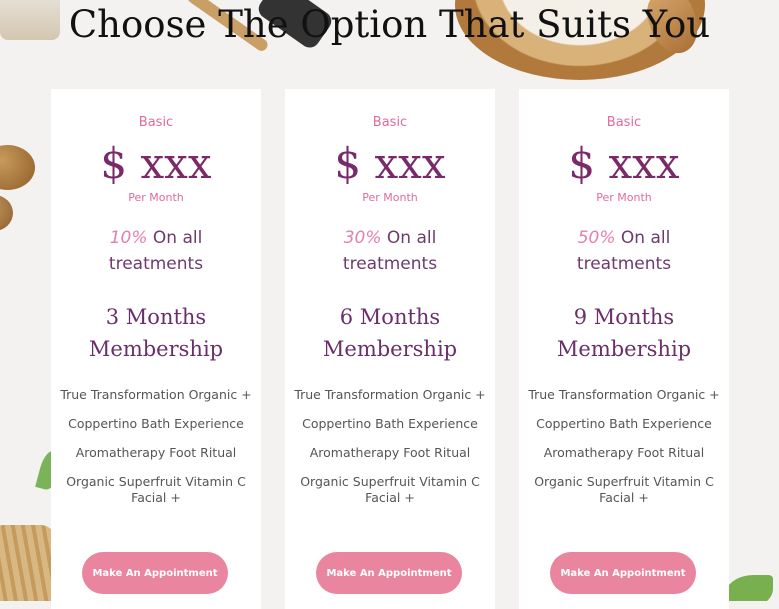  I want to click on membership-title: 3 Months Membership, so click(156, 333).